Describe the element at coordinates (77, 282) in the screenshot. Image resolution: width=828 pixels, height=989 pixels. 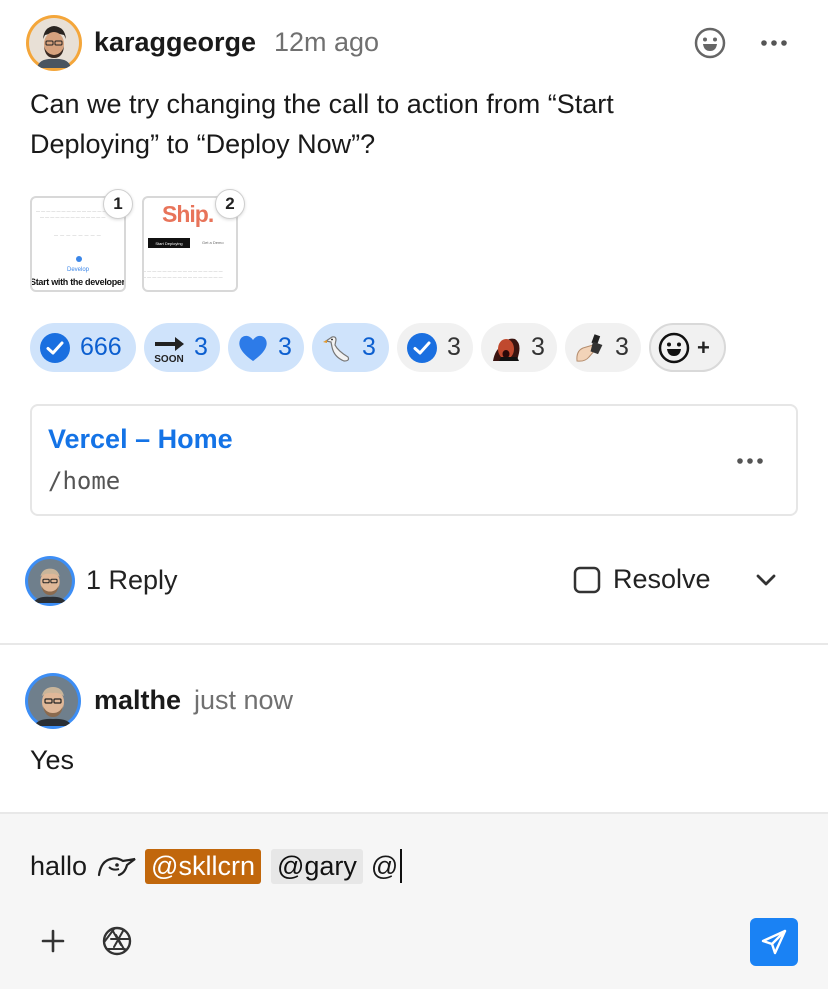
I see `attachment-1-caption: Start with the developer` at that location.